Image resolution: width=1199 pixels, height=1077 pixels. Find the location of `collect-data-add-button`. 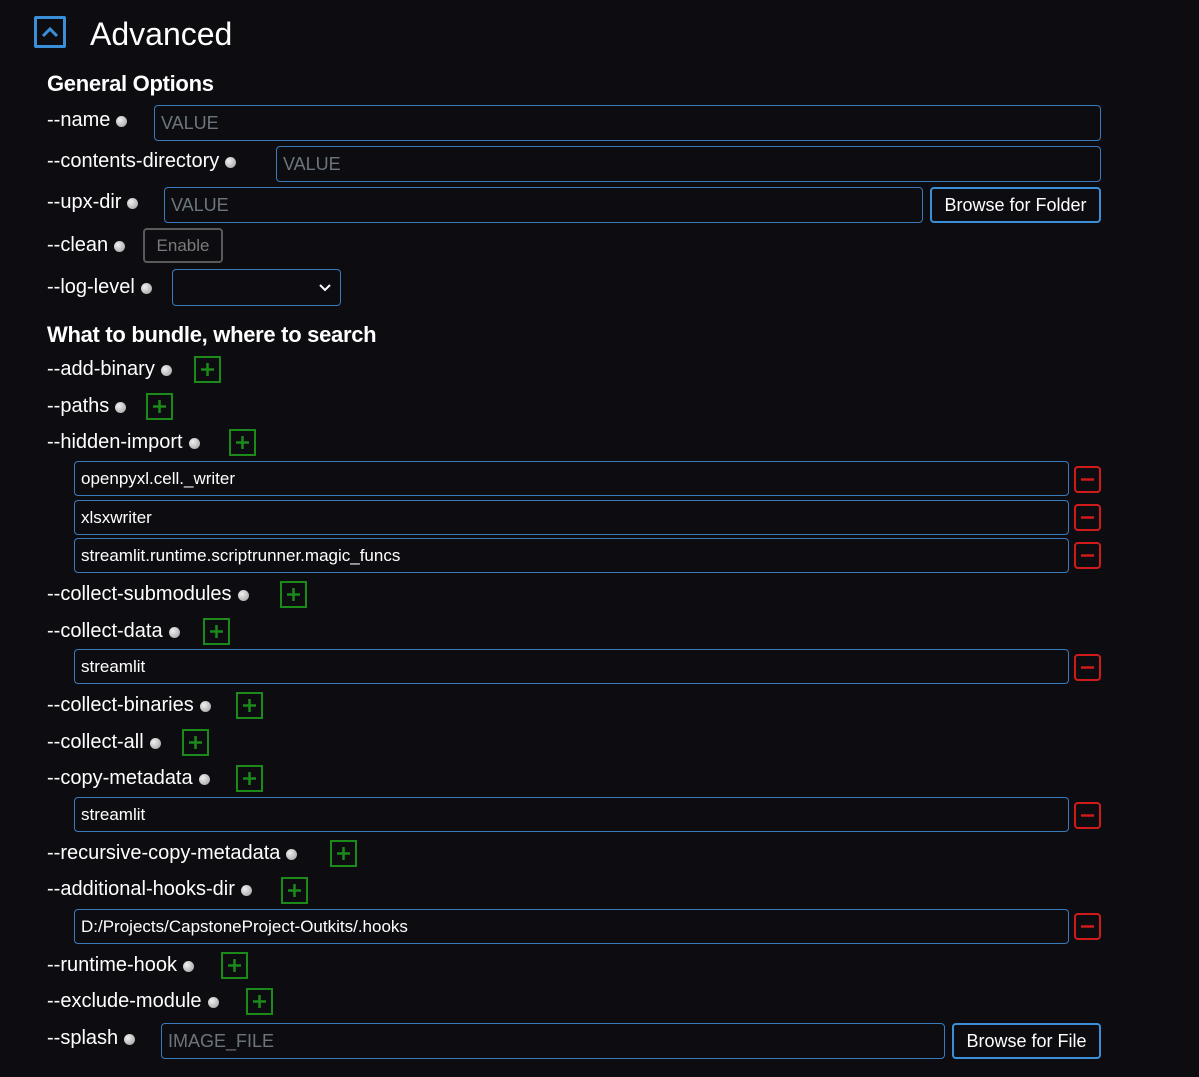

collect-data-add-button is located at coordinates (216, 631).